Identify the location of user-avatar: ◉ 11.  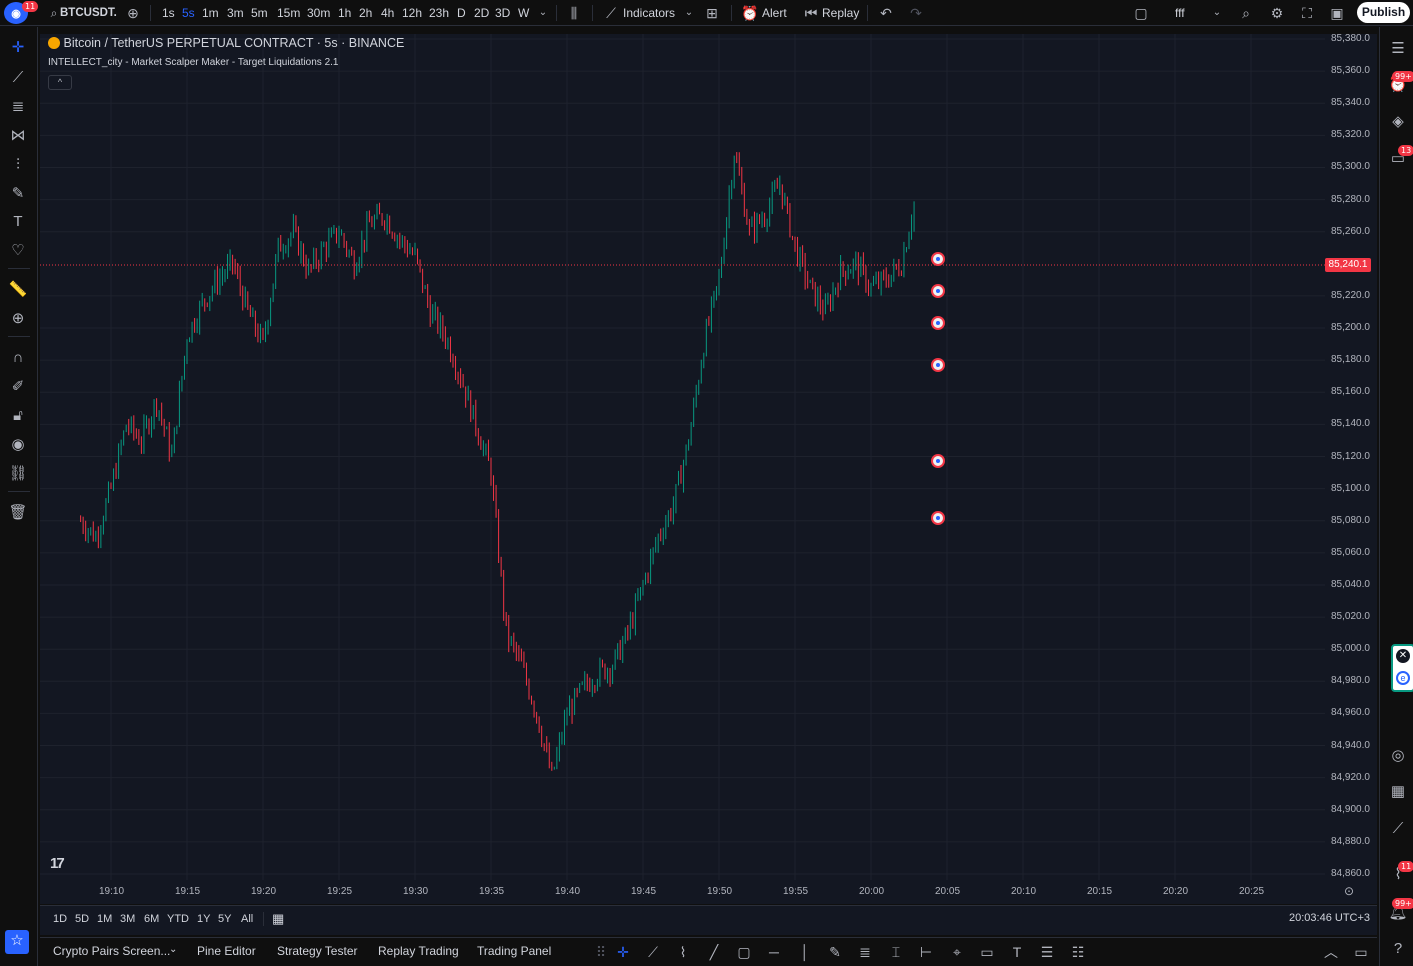
(21, 12).